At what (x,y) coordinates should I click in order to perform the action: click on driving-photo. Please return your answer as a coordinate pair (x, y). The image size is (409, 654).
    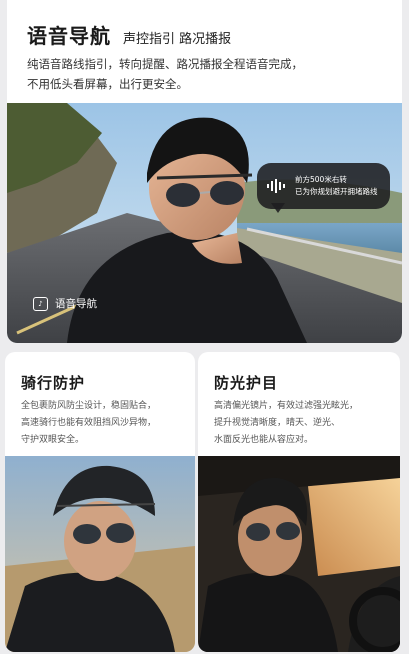
    Looking at the image, I should click on (299, 554).